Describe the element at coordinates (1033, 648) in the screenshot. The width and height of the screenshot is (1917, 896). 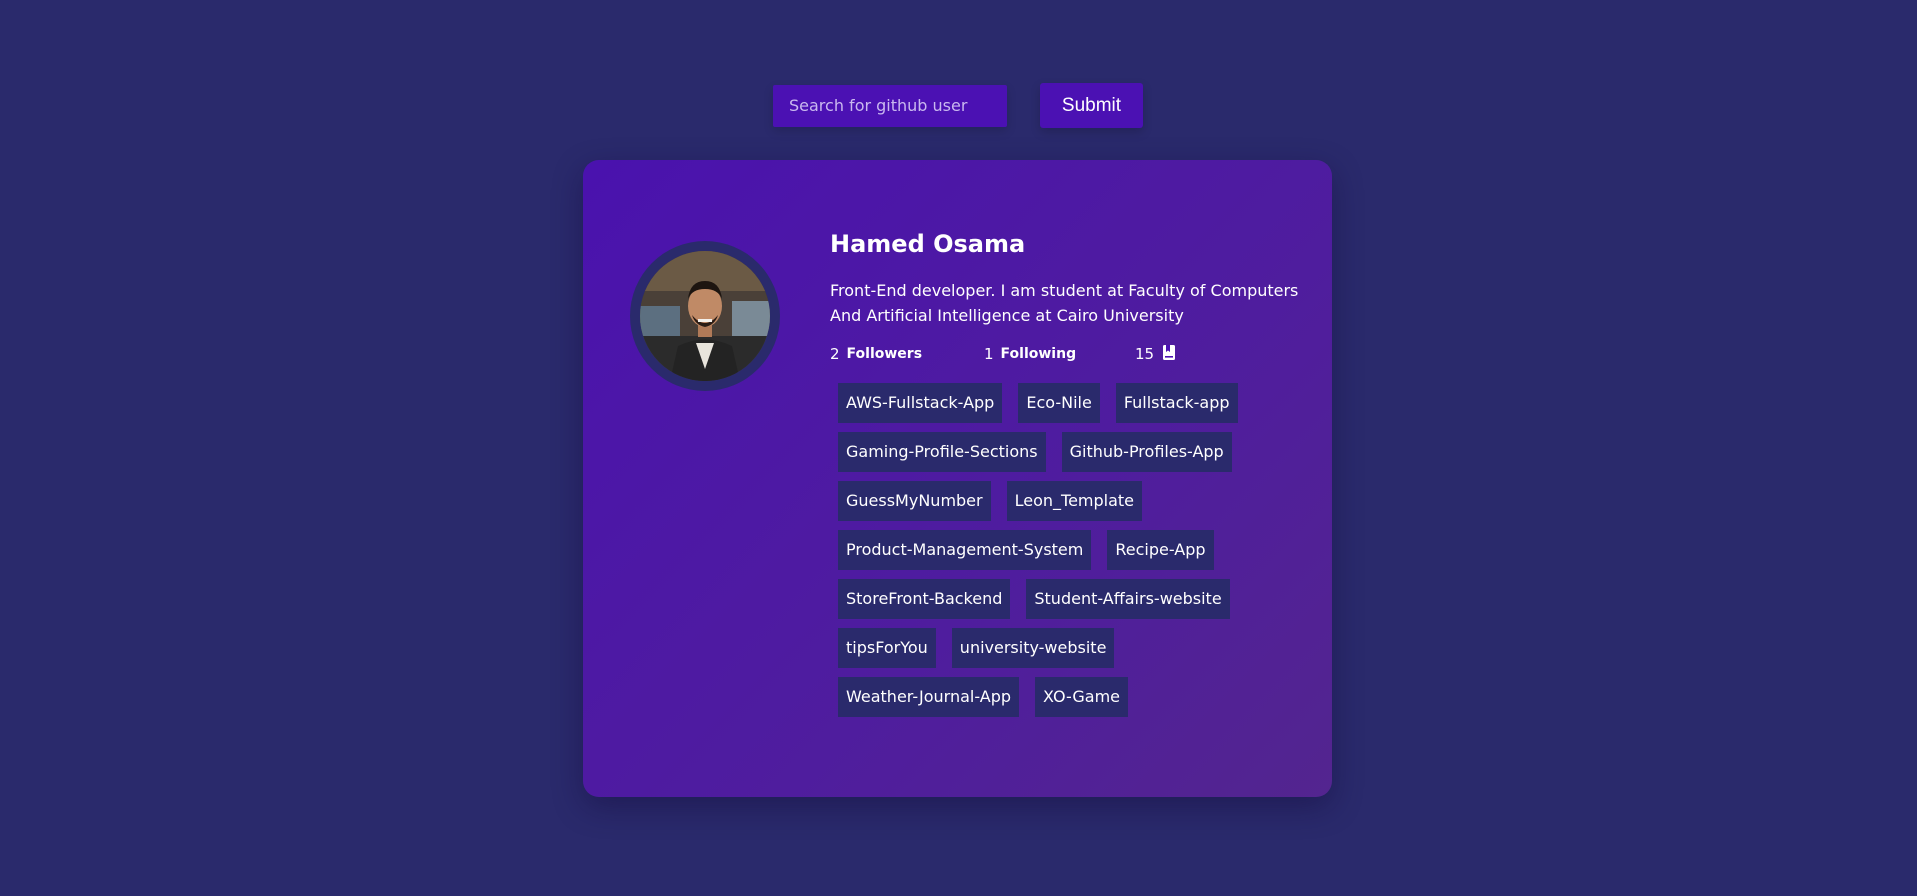
I see `repo-tag: university-website` at that location.